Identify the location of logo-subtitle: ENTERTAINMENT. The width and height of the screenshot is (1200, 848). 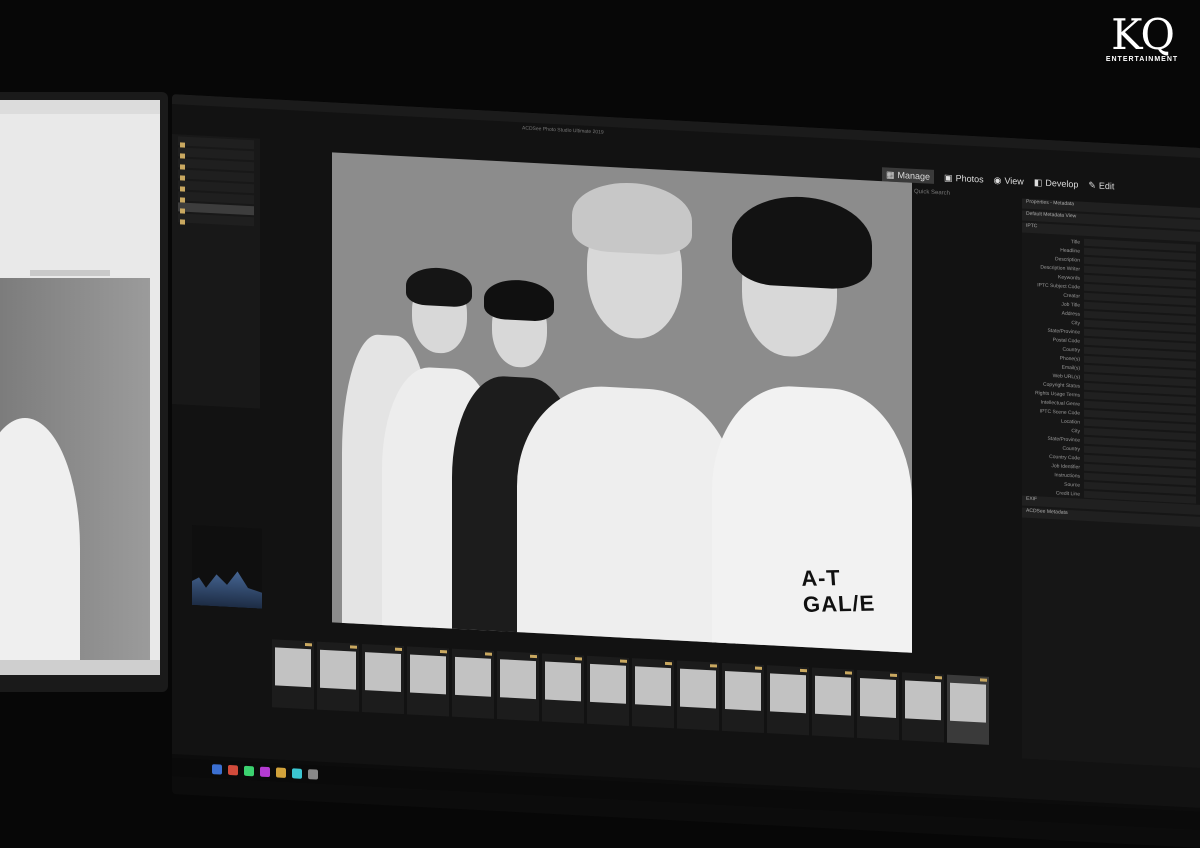
(1142, 59).